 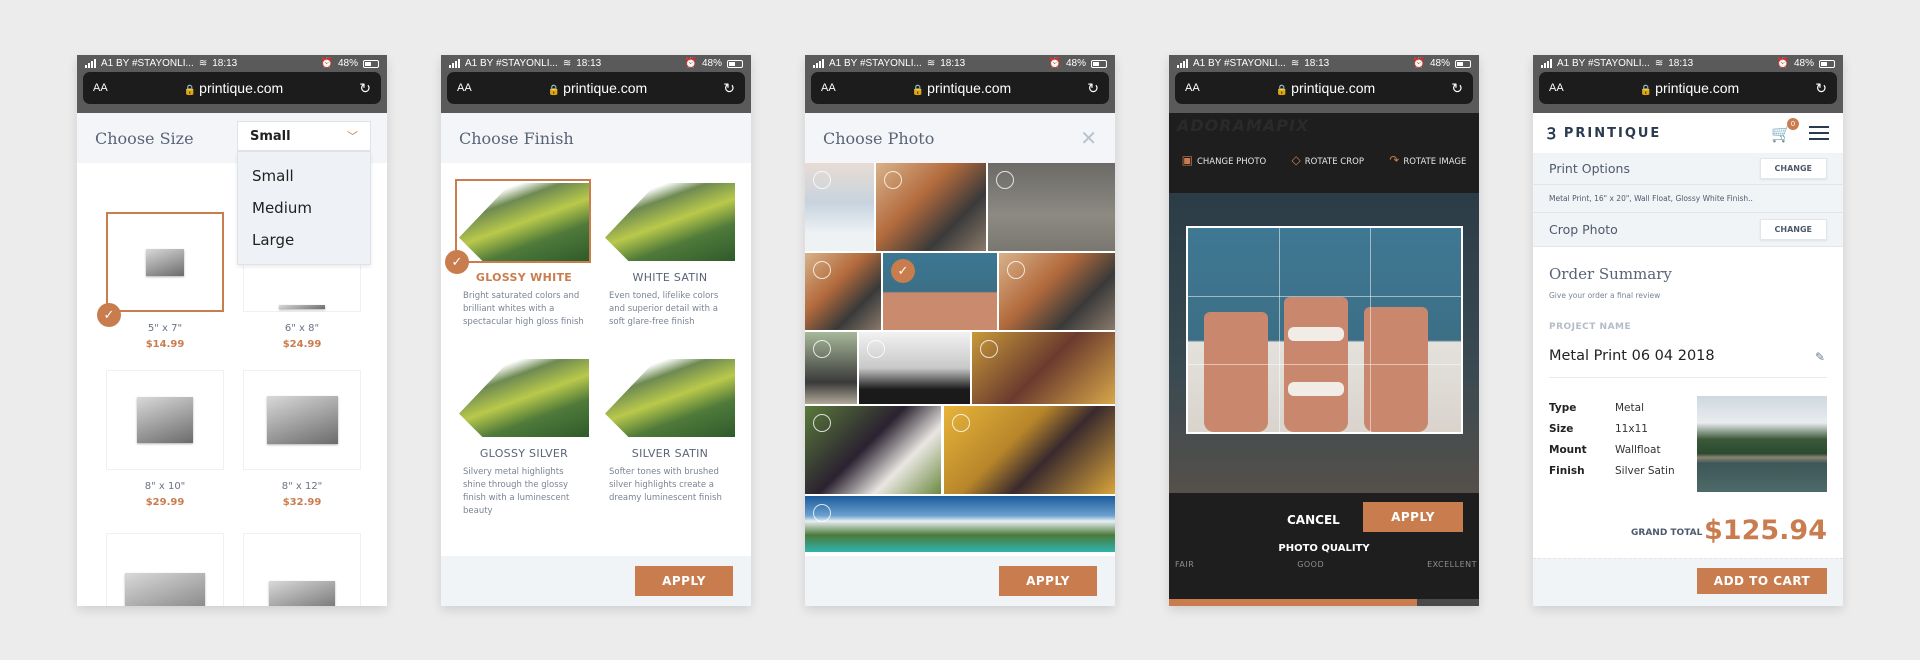 I want to click on size-price: $24.99, so click(x=302, y=344).